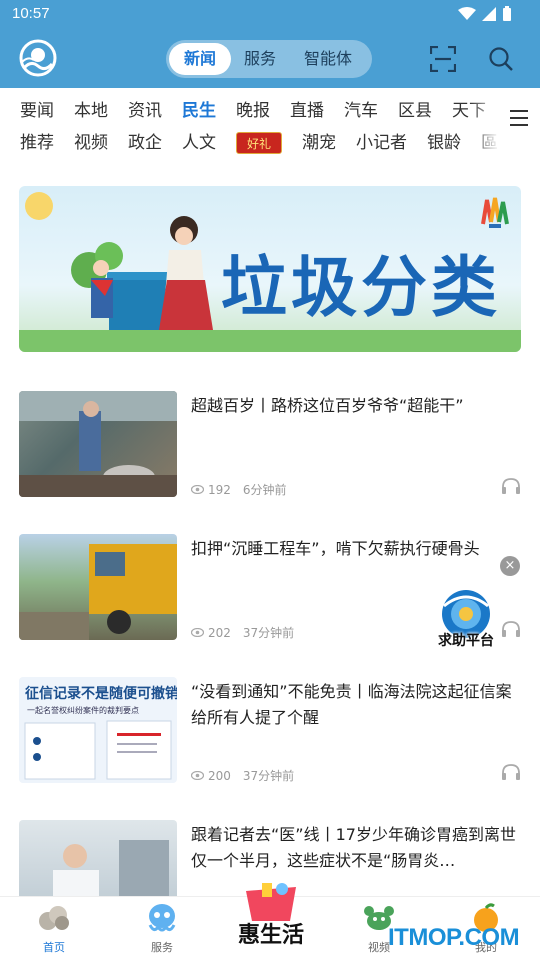  What do you see at coordinates (495, 212) in the screenshot?
I see `banner-hands-logo-icon` at bounding box center [495, 212].